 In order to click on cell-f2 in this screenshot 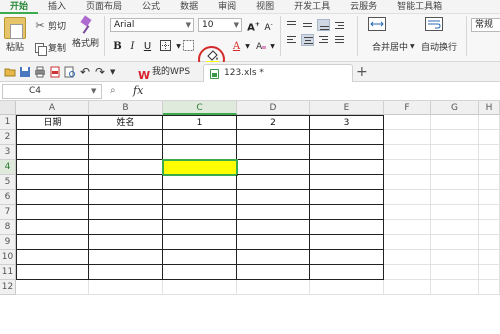, I will do `click(407, 137)`.